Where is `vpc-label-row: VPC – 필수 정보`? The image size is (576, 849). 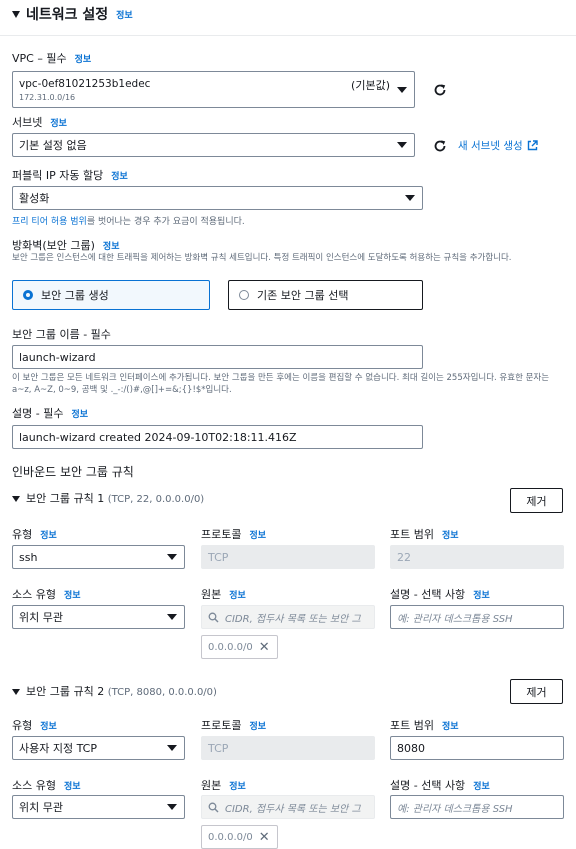 vpc-label-row: VPC – 필수 정보 is located at coordinates (51, 58).